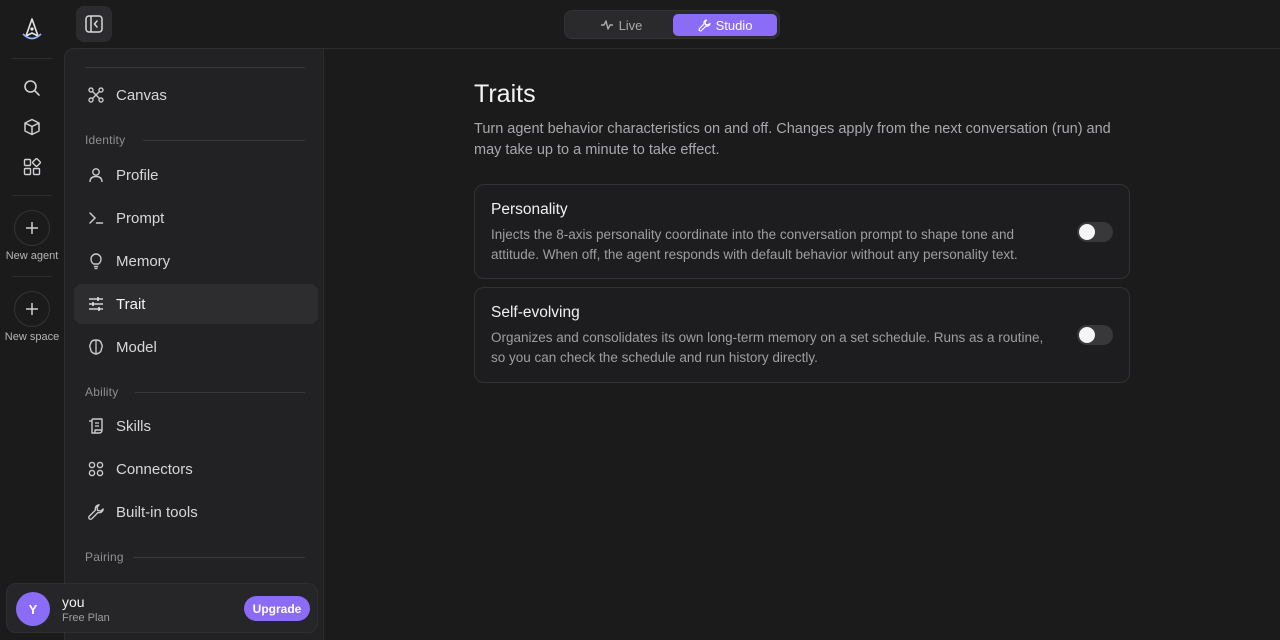 The width and height of the screenshot is (1280, 640). Describe the element at coordinates (137, 175) in the screenshot. I see `sidebar-item-label: Profile` at that location.